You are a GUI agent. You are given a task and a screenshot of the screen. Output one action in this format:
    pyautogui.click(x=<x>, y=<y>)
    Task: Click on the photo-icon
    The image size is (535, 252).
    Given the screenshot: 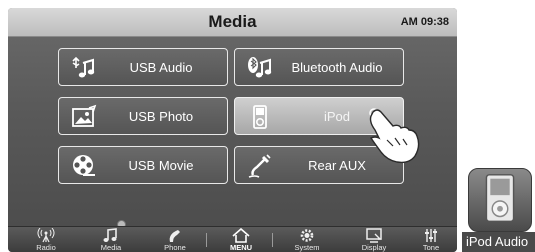 What is the action you would take?
    pyautogui.click(x=84, y=115)
    